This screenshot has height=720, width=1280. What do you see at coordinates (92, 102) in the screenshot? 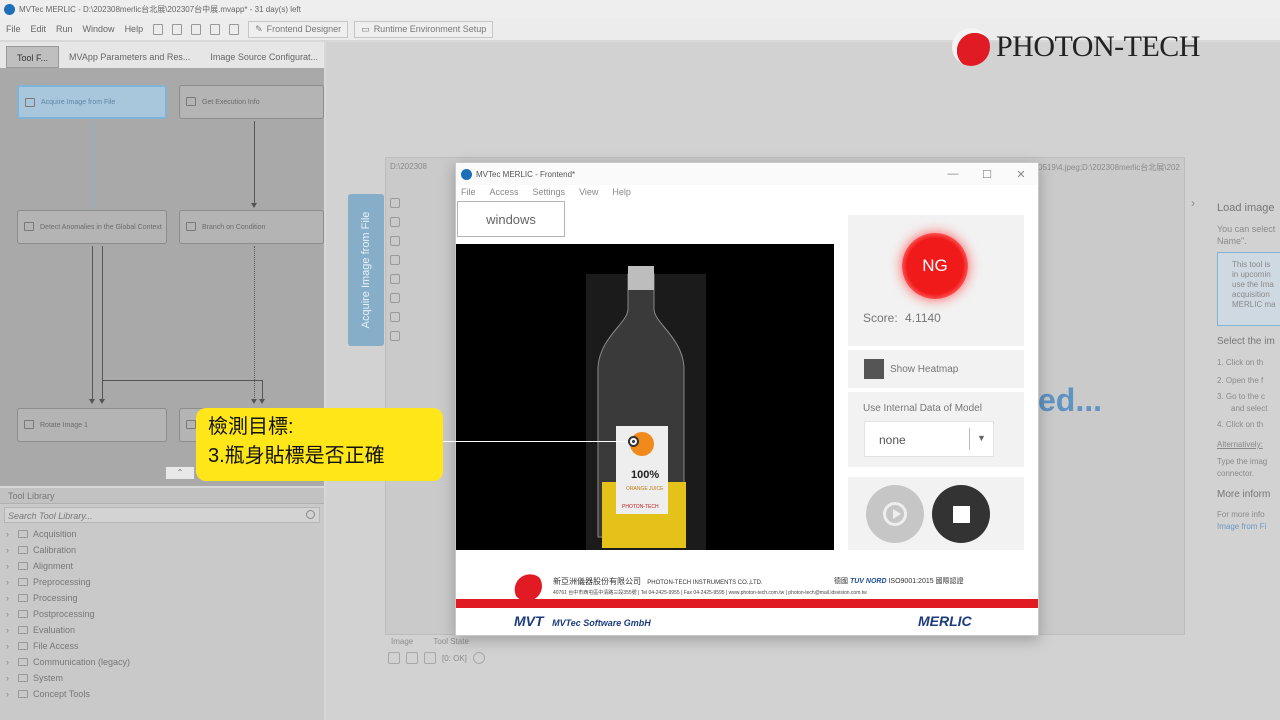
I see `node-acquire-image: Acquire Image from File` at bounding box center [92, 102].